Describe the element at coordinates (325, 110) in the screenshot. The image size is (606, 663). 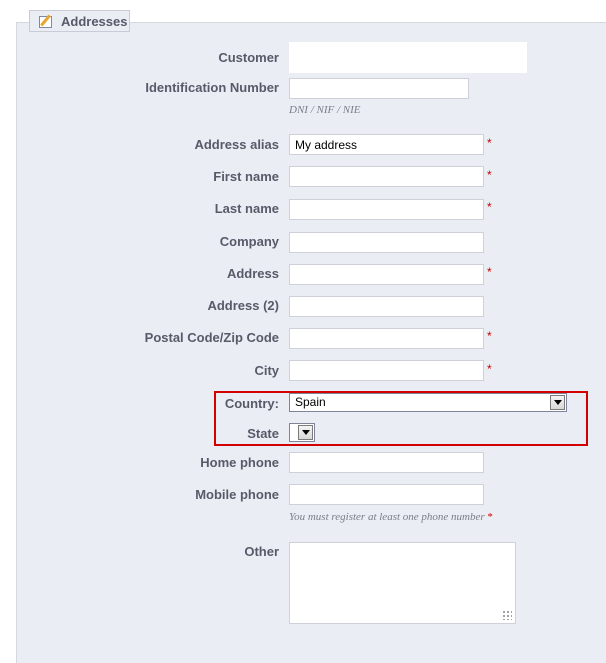
I see `identification-hint: DNI / NIF / NIE` at that location.